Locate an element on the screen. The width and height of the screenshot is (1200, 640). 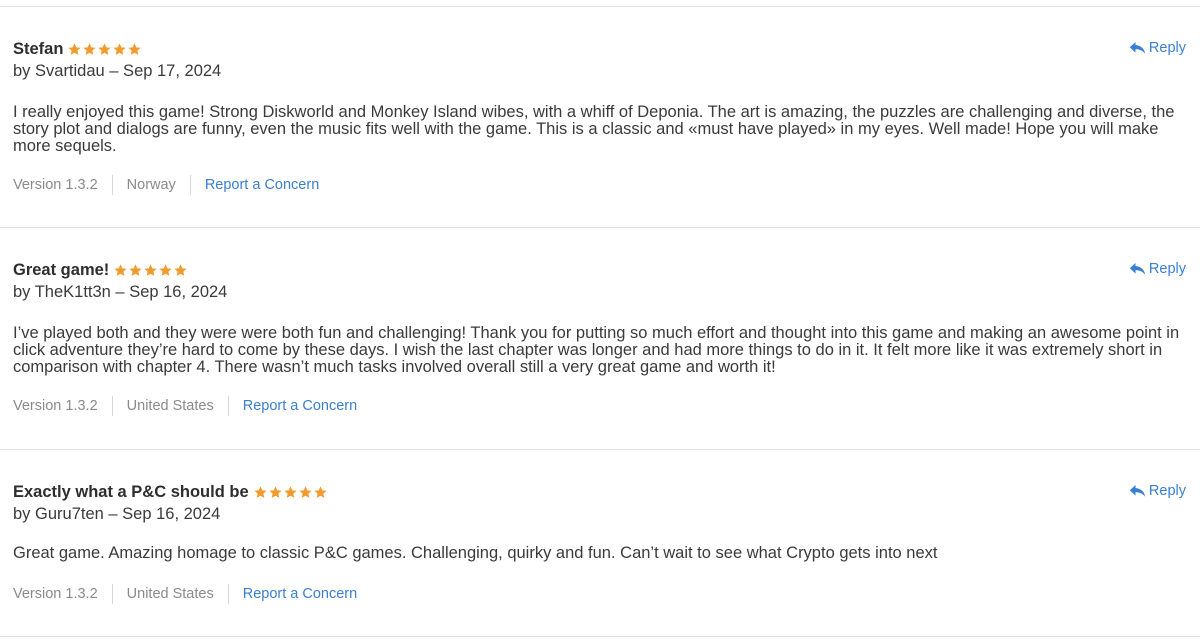
review-byline: by Guru7ten – Sep 16, 2024 is located at coordinates (117, 514).